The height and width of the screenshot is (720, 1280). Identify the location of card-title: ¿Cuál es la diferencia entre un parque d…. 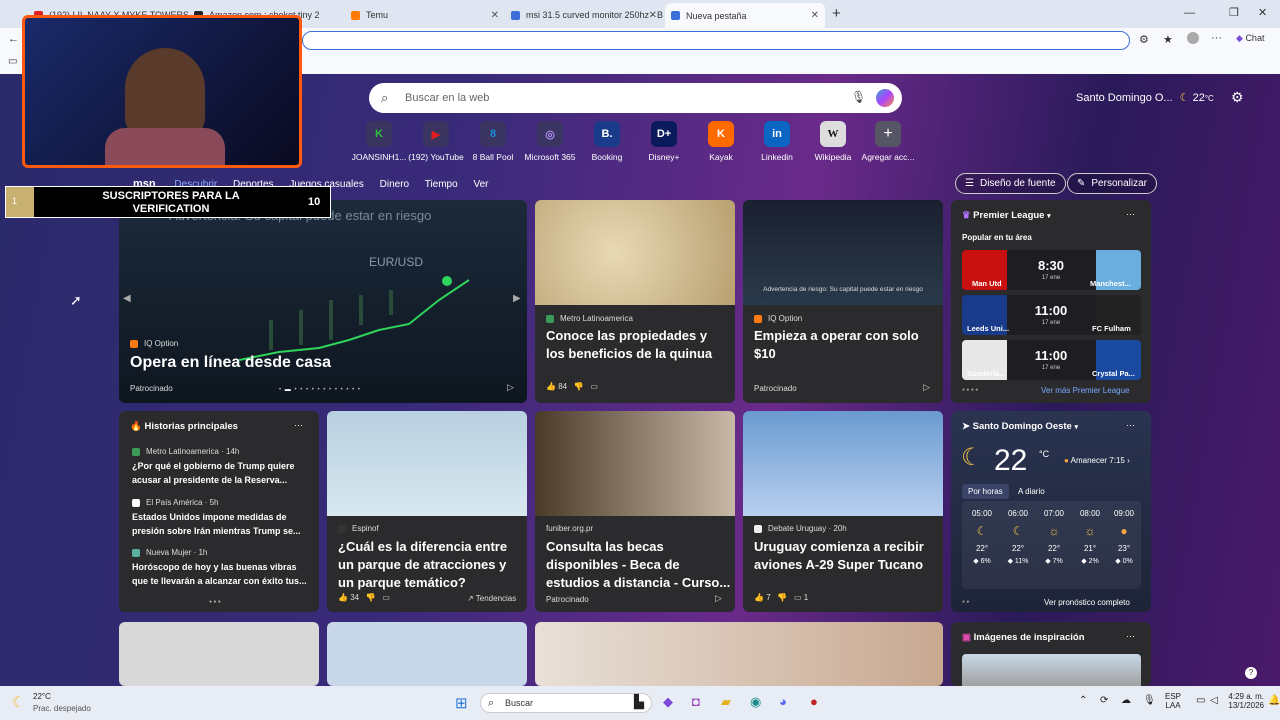
(430, 565).